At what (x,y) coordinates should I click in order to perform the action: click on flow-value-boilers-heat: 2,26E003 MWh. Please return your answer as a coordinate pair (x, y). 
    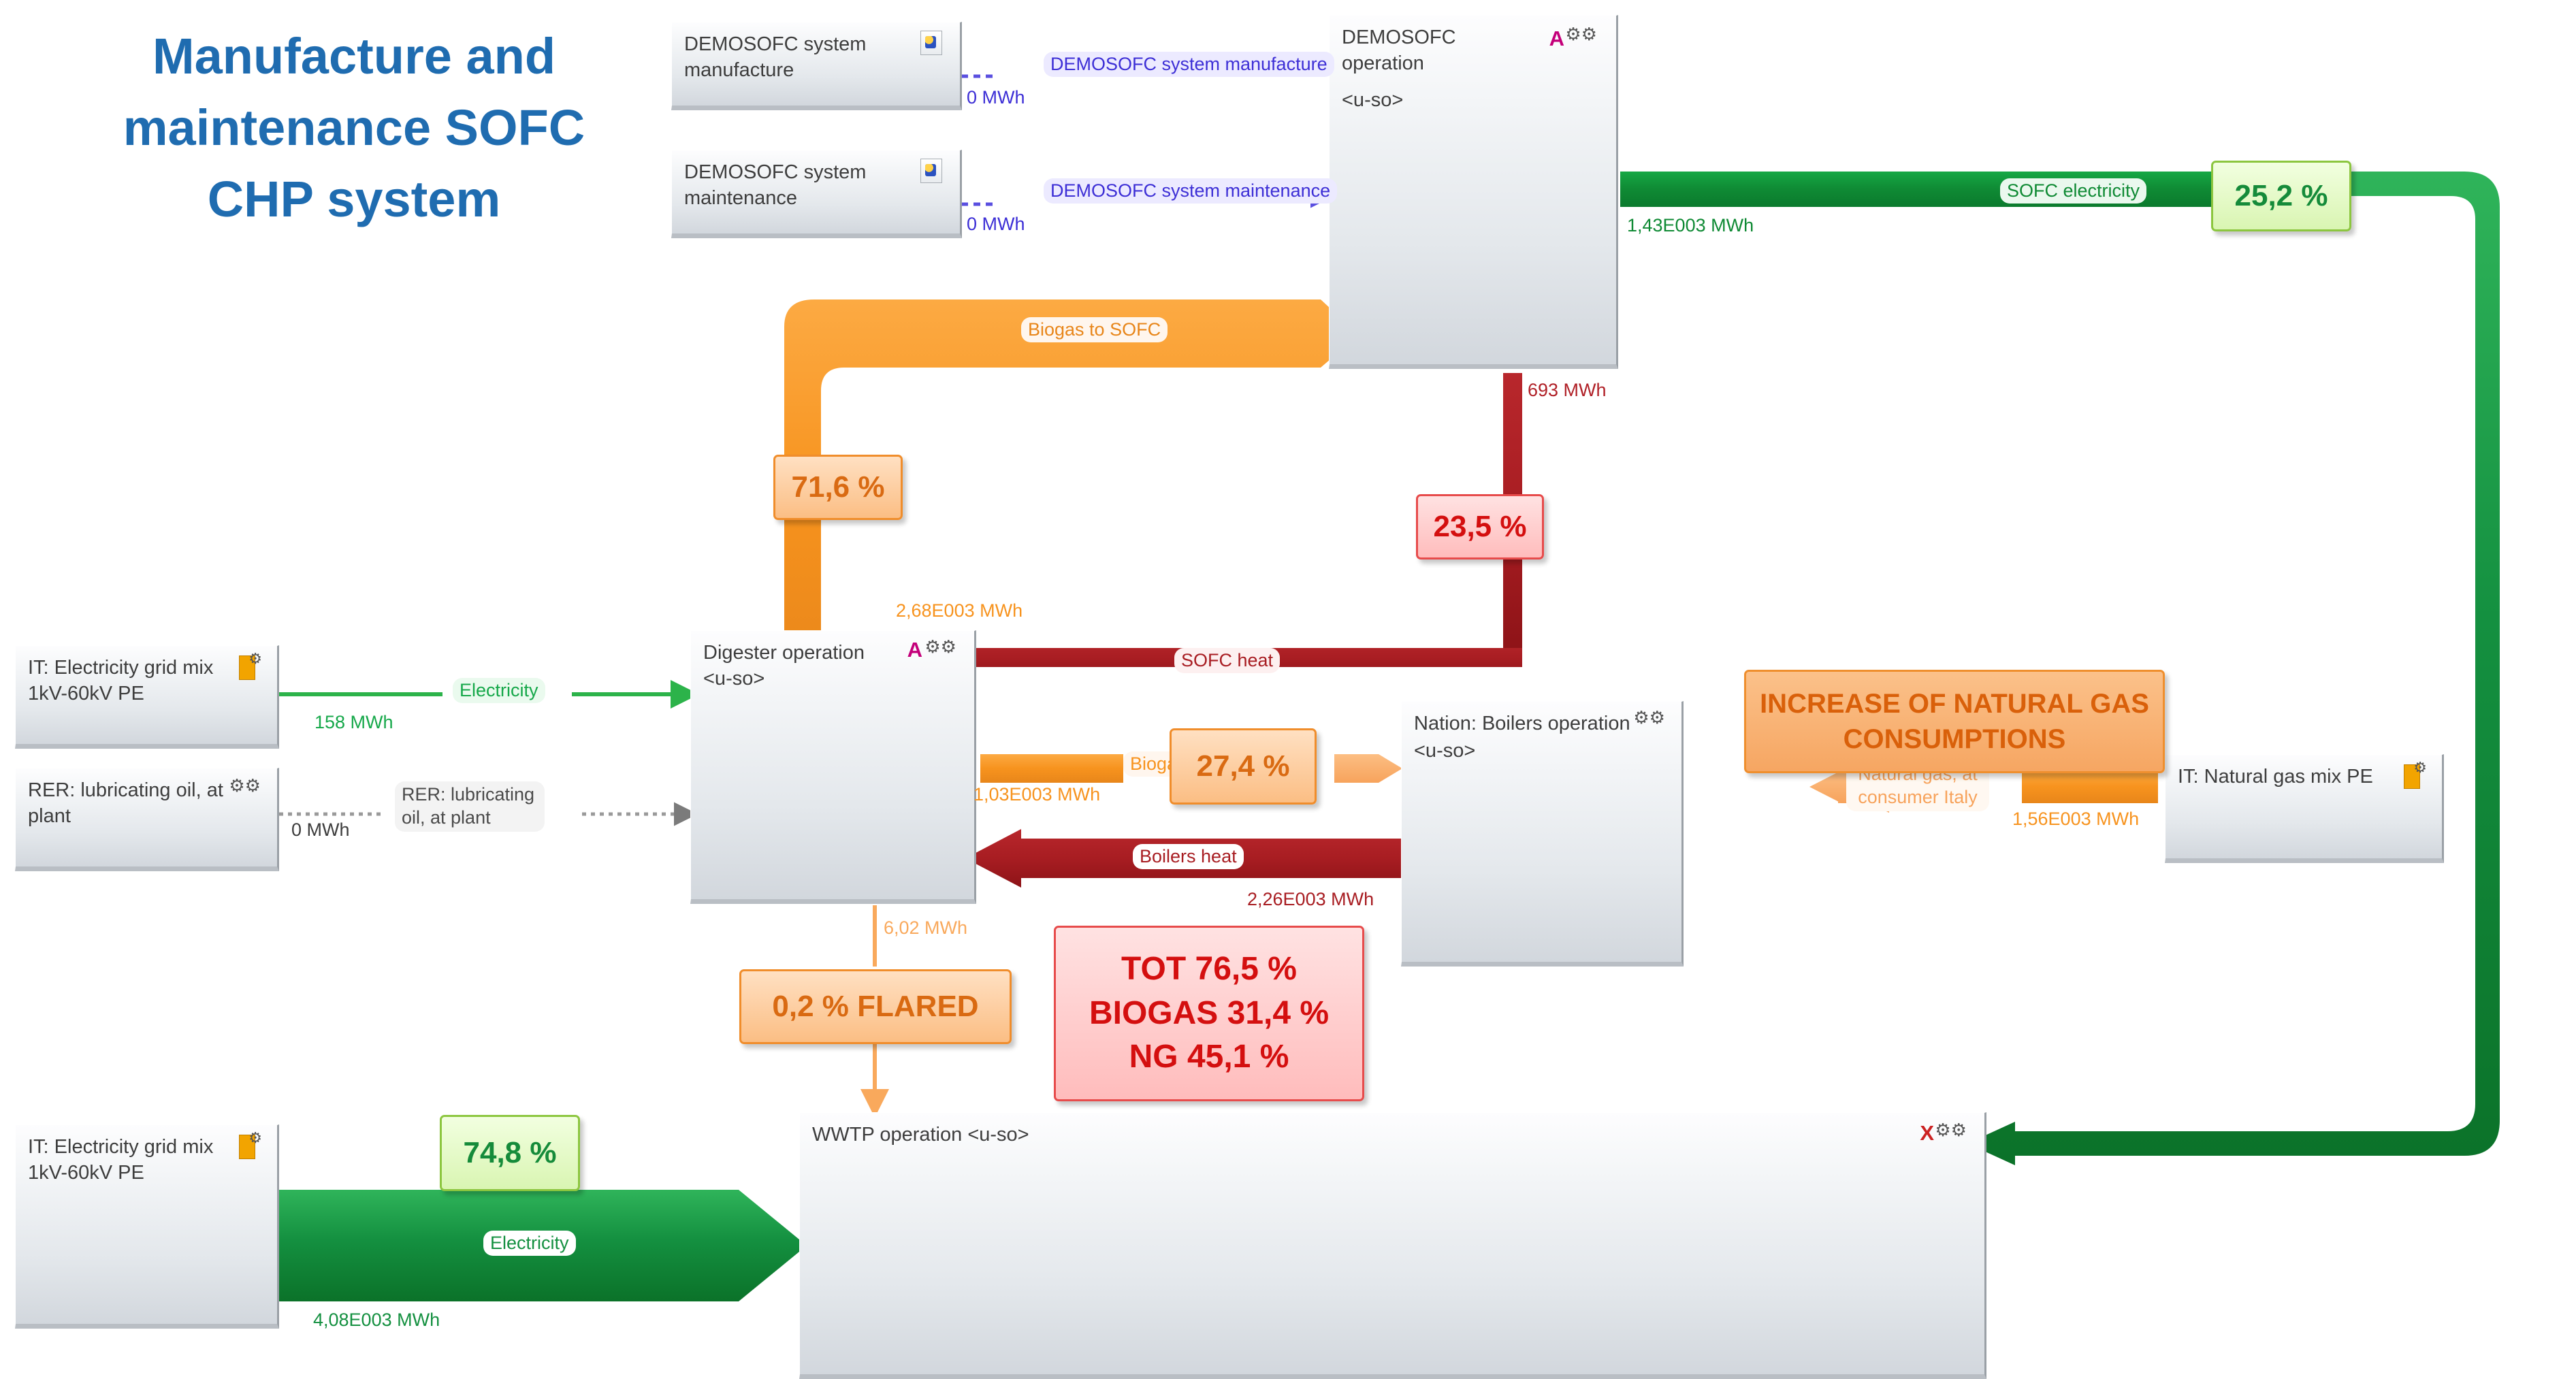
    Looking at the image, I should click on (1311, 899).